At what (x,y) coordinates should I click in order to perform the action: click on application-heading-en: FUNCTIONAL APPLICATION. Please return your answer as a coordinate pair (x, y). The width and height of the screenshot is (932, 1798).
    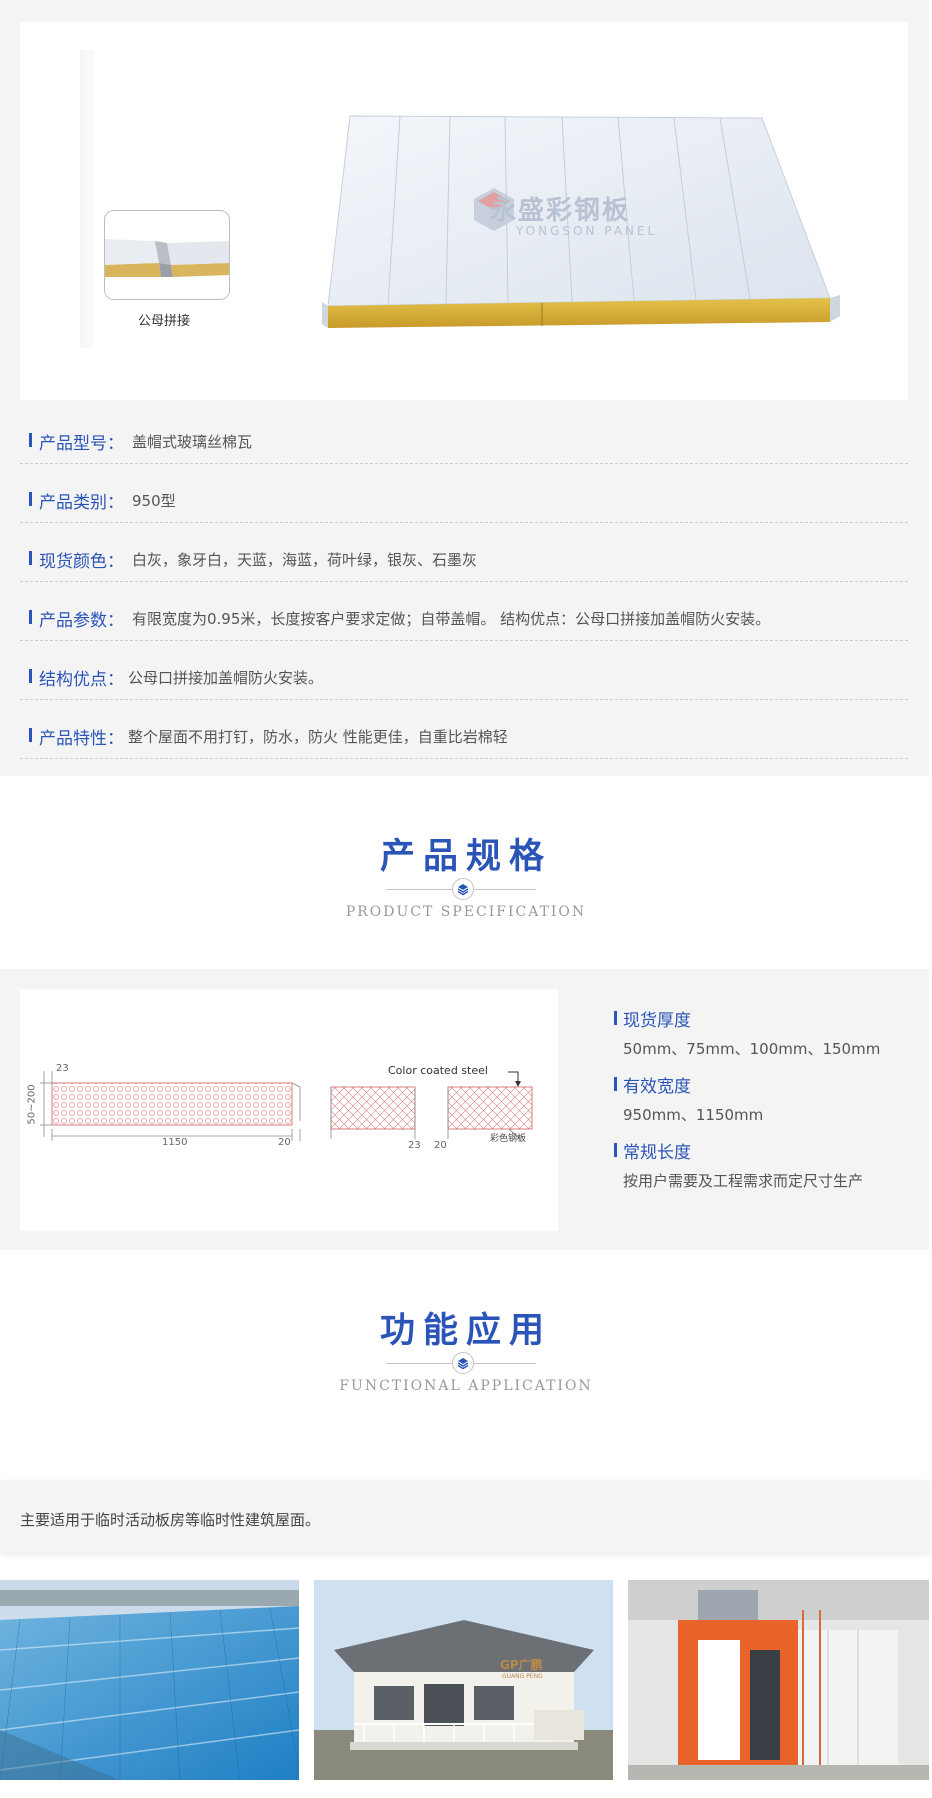
    Looking at the image, I should click on (466, 1386).